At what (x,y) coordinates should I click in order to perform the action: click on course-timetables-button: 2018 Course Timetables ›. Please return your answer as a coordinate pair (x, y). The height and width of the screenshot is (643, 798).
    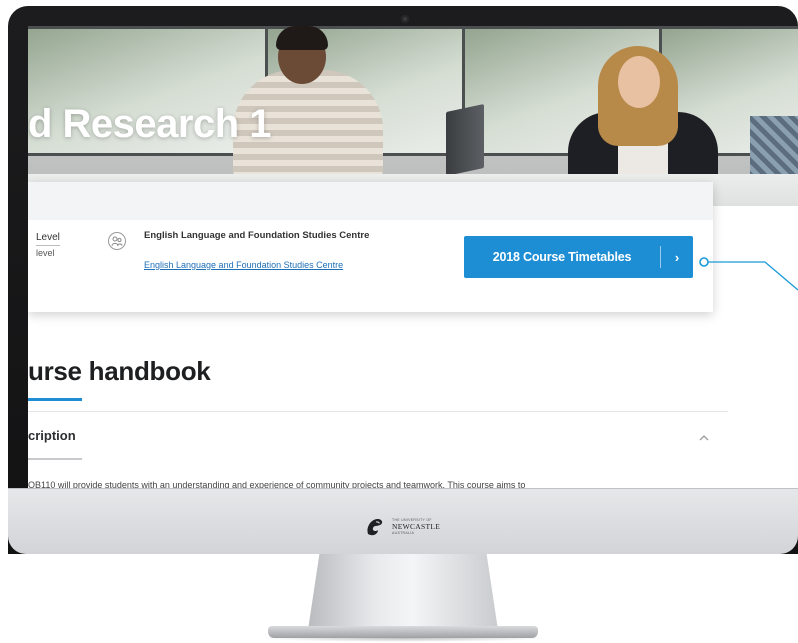
    Looking at the image, I should click on (578, 257).